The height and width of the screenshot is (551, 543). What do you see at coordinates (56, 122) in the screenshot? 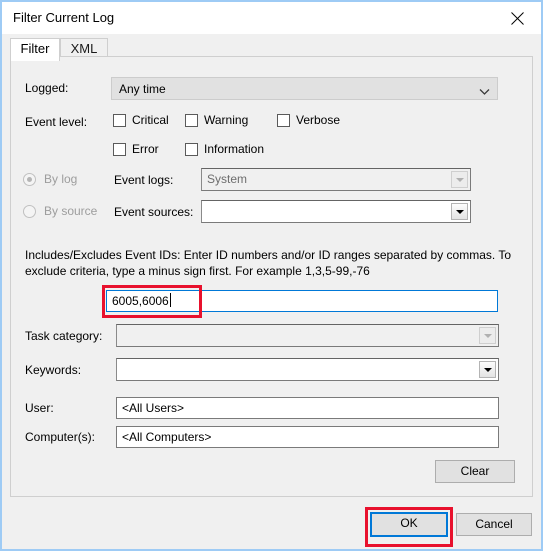
I see `event-level-label: Event level:` at bounding box center [56, 122].